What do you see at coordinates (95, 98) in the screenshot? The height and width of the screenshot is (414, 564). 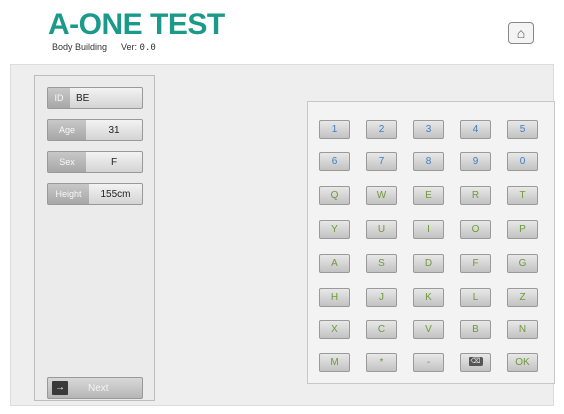 I see `id-field: ID BE` at bounding box center [95, 98].